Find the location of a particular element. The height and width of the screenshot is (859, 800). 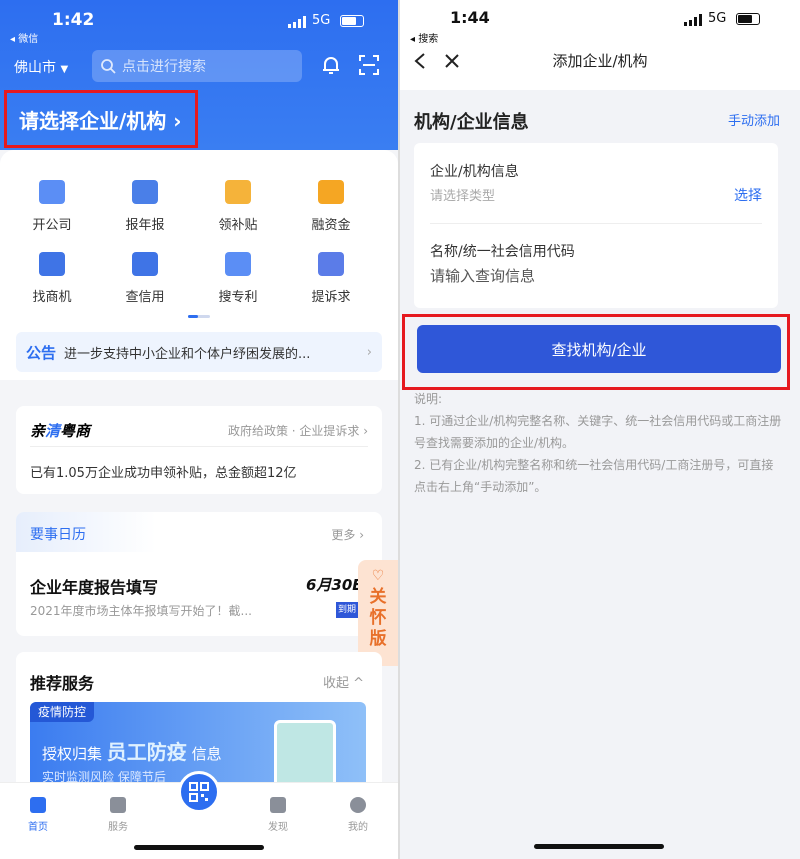

city-selector: 佛山市 ▼ is located at coordinates (41, 67).